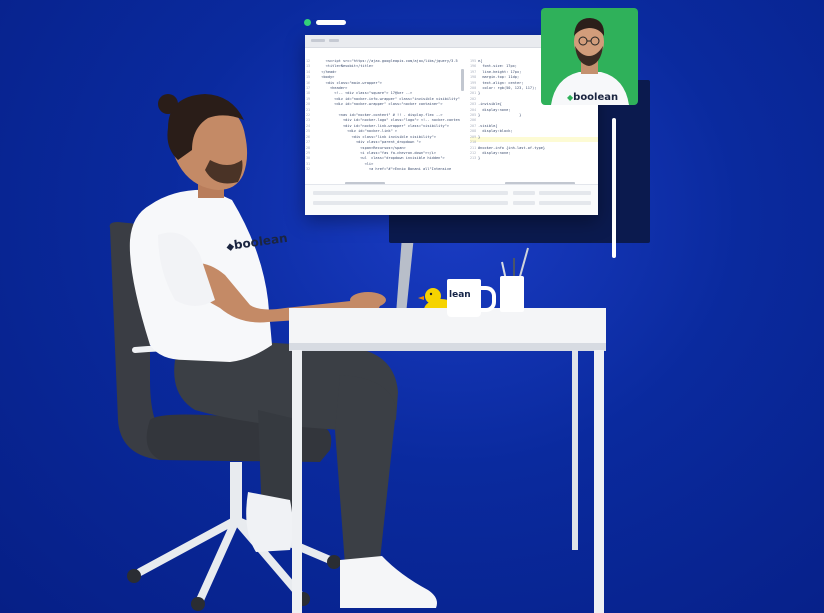 This screenshot has width=824, height=613. Describe the element at coordinates (614, 188) in the screenshot. I see `accent-line` at that location.